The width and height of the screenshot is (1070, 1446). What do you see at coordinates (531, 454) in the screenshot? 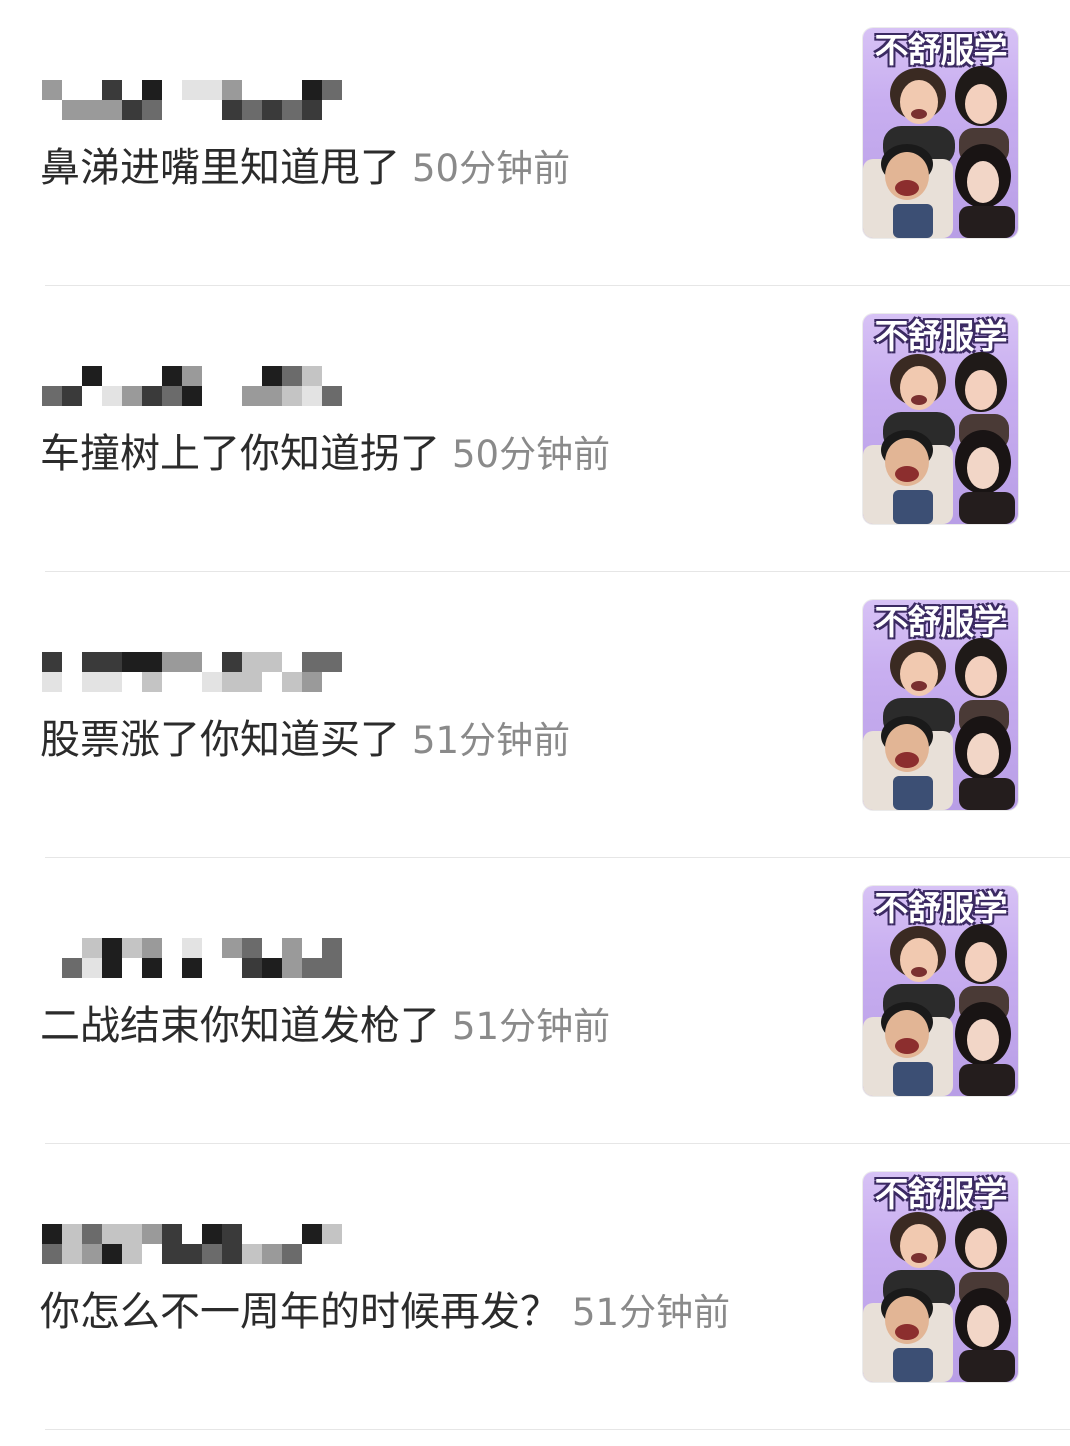
I see `comment-time: 50分钟前` at bounding box center [531, 454].